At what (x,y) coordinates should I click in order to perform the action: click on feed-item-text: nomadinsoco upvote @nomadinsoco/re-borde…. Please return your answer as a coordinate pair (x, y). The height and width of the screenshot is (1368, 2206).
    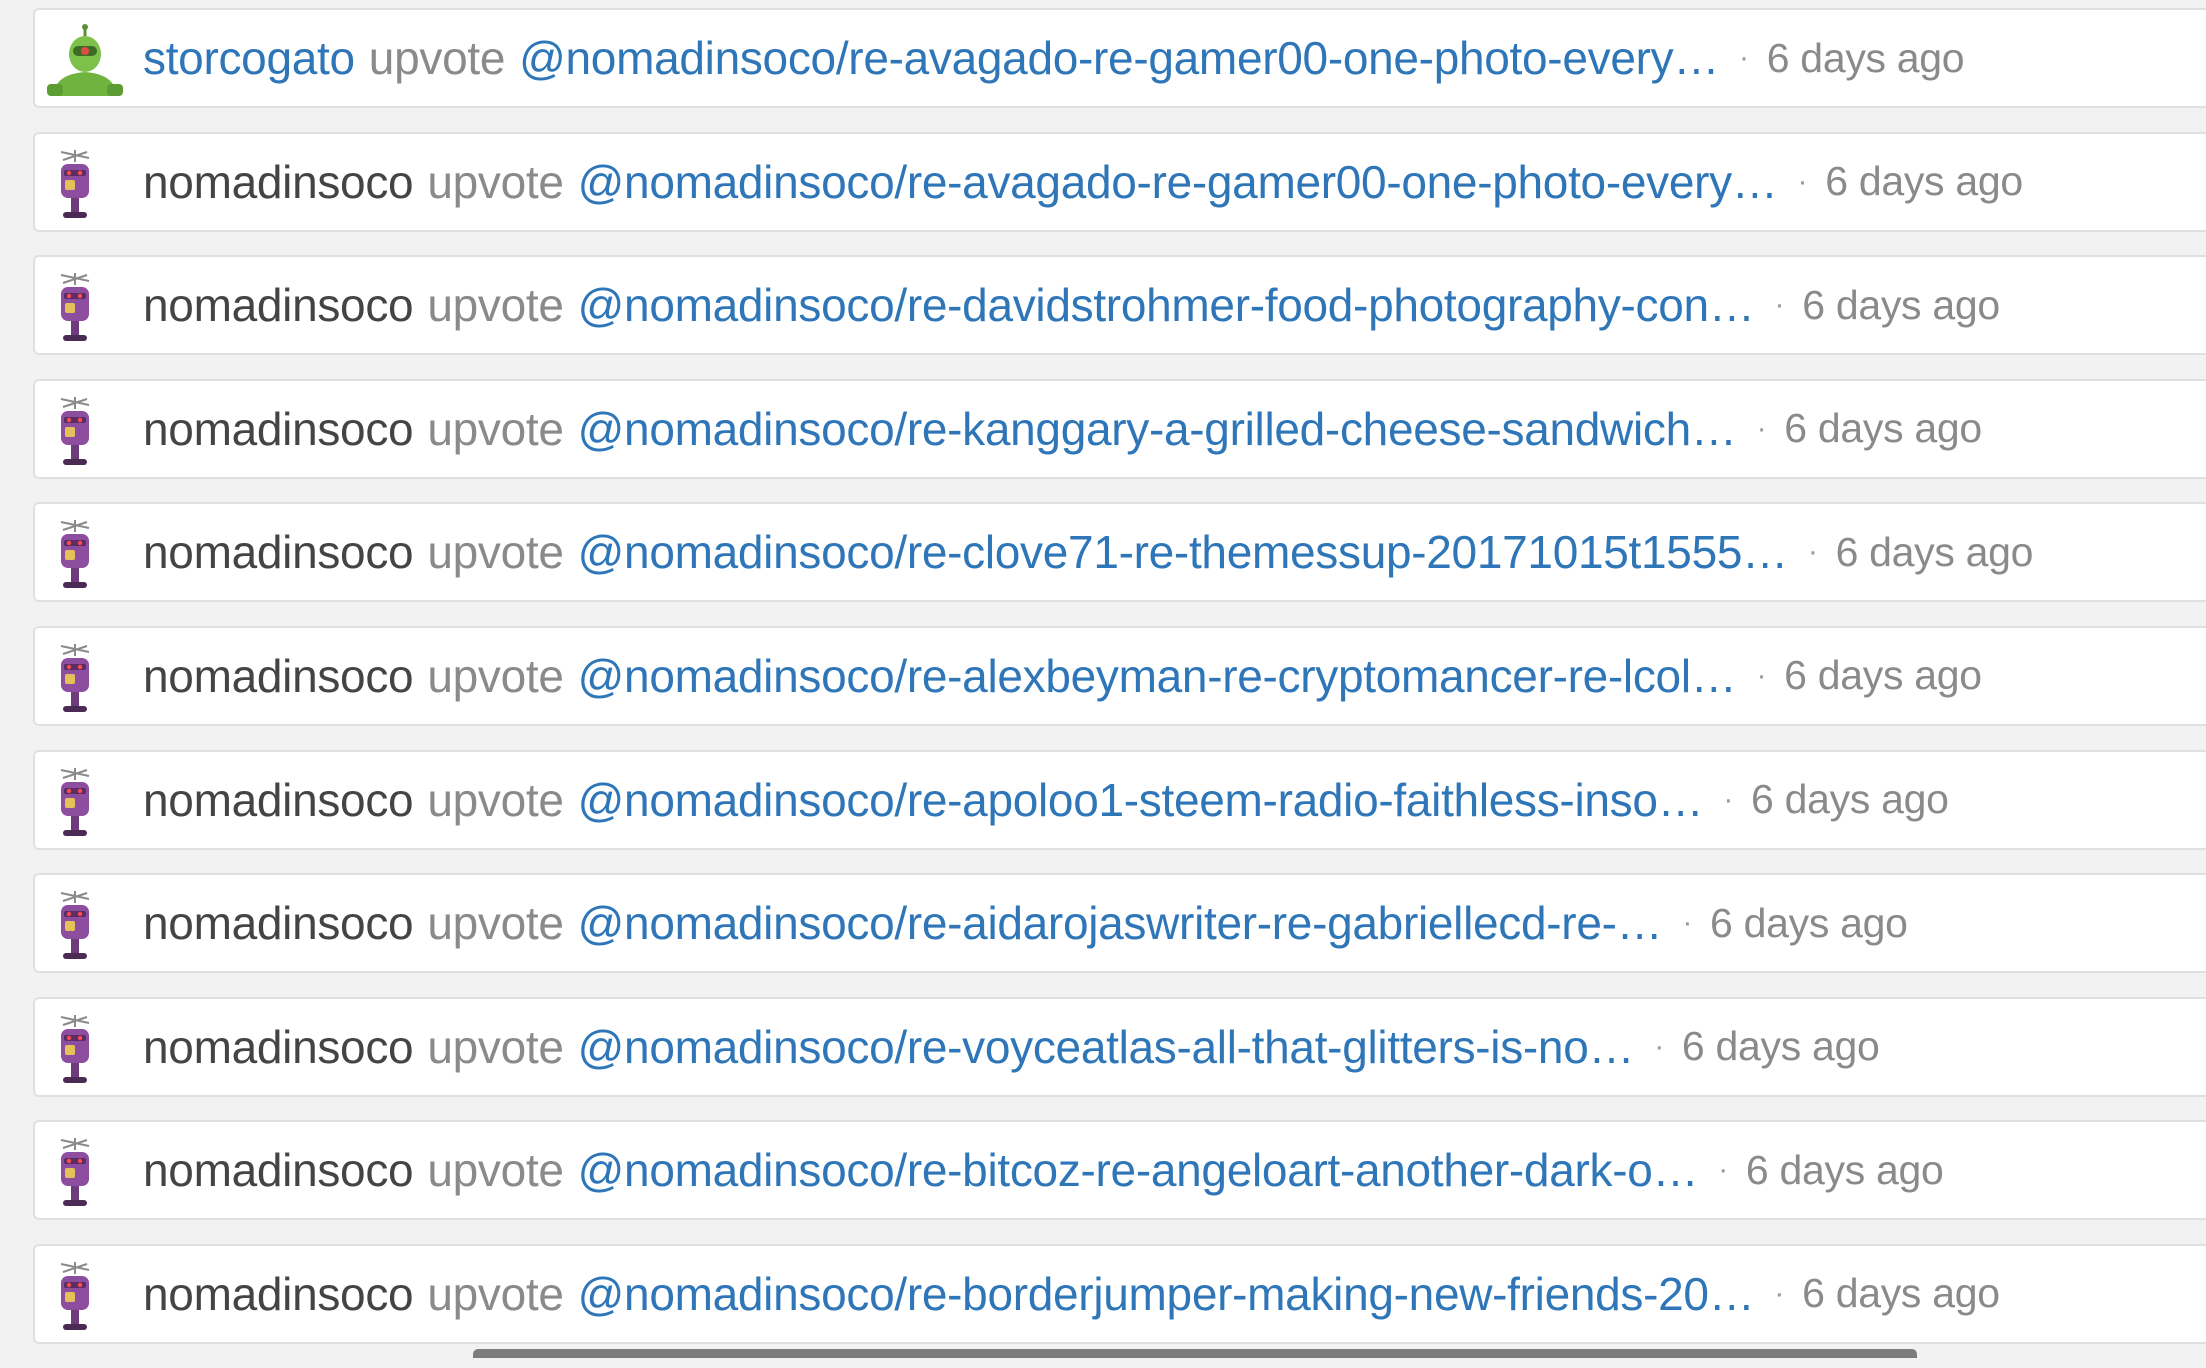
    Looking at the image, I should click on (1071, 1294).